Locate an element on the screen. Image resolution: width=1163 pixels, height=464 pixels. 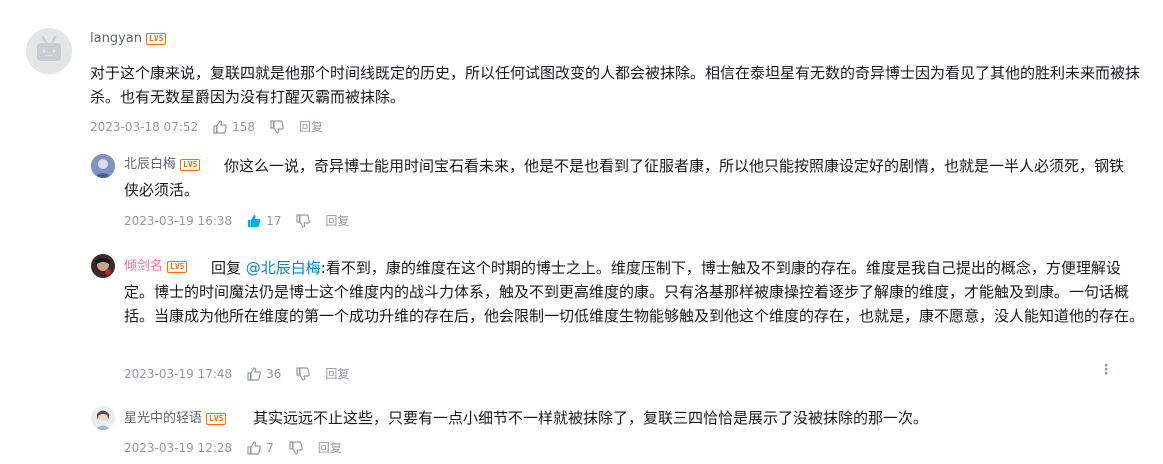
like-button: 36 is located at coordinates (263, 374).